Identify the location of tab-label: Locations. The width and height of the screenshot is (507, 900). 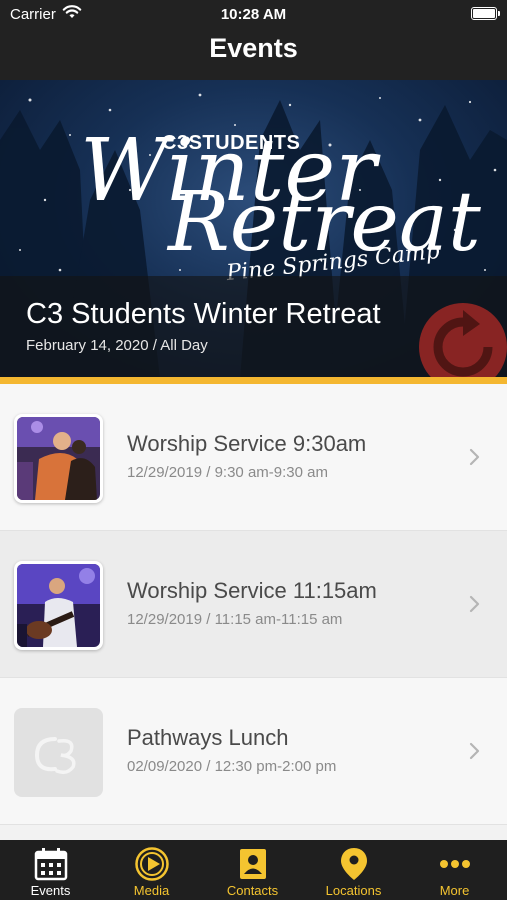
(353, 890).